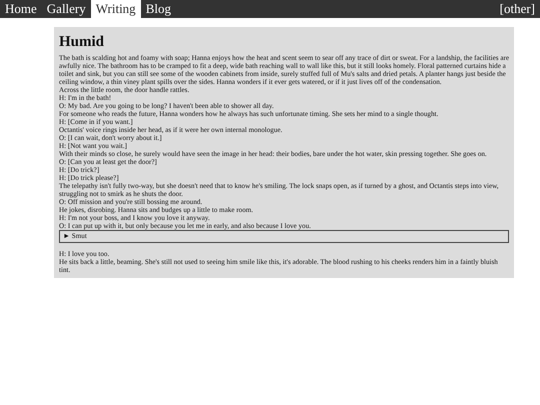 This screenshot has width=540, height=405. What do you see at coordinates (517, 9) in the screenshot?
I see `nav-link: [other]` at bounding box center [517, 9].